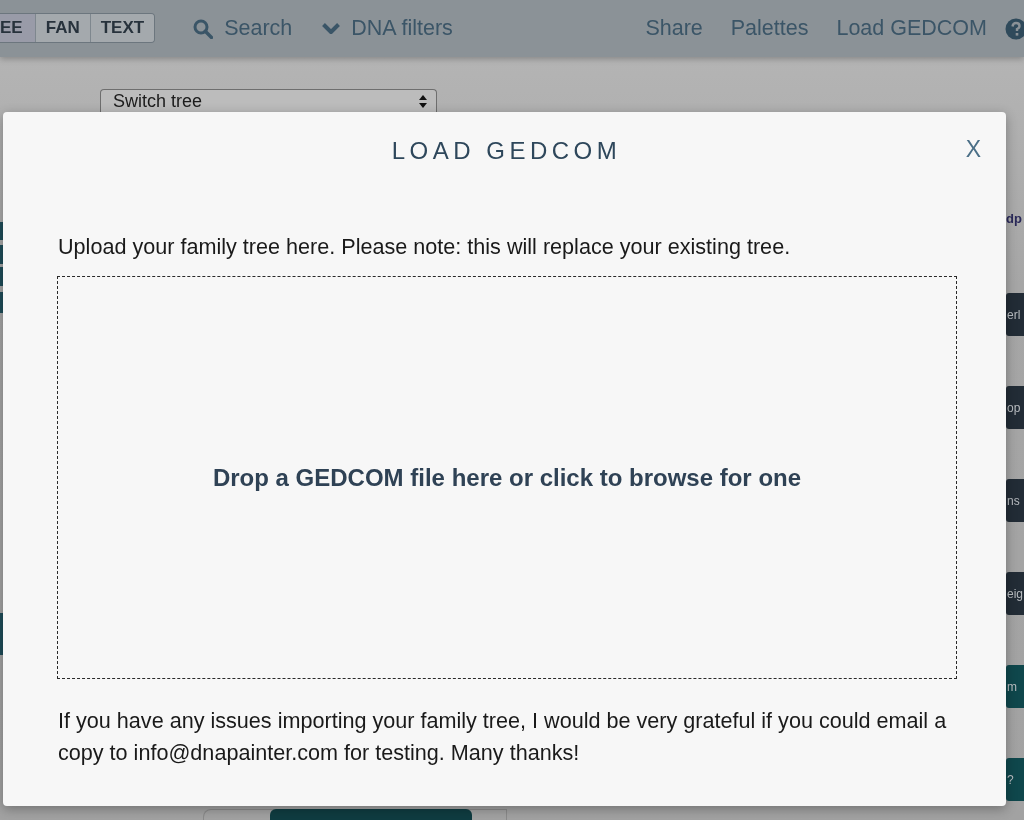  I want to click on side-button: op, so click(1015, 407).